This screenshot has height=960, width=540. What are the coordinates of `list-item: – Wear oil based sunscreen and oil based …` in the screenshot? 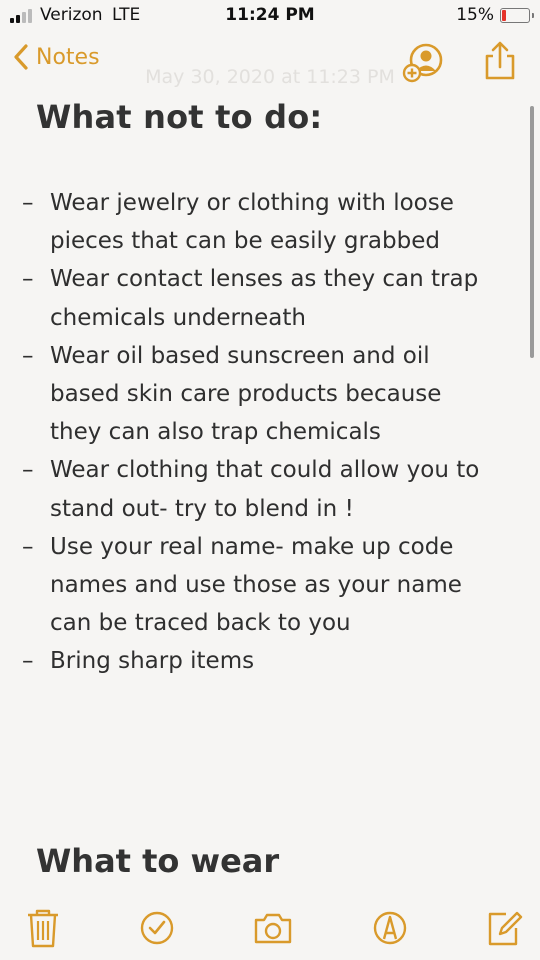 It's located at (232, 394).